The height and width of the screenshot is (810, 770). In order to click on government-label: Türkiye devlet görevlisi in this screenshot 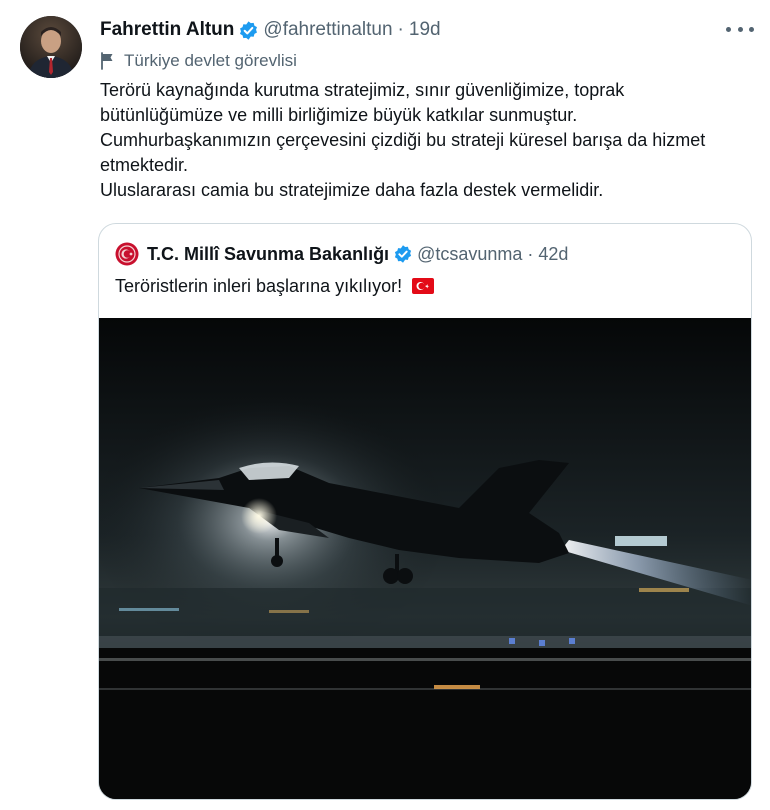, I will do `click(198, 61)`.